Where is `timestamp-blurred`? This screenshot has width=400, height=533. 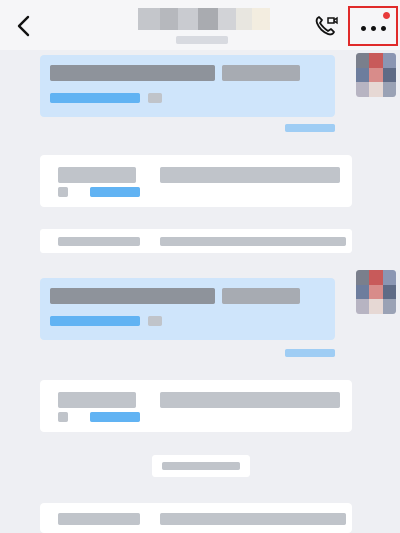
timestamp-blurred is located at coordinates (201, 466).